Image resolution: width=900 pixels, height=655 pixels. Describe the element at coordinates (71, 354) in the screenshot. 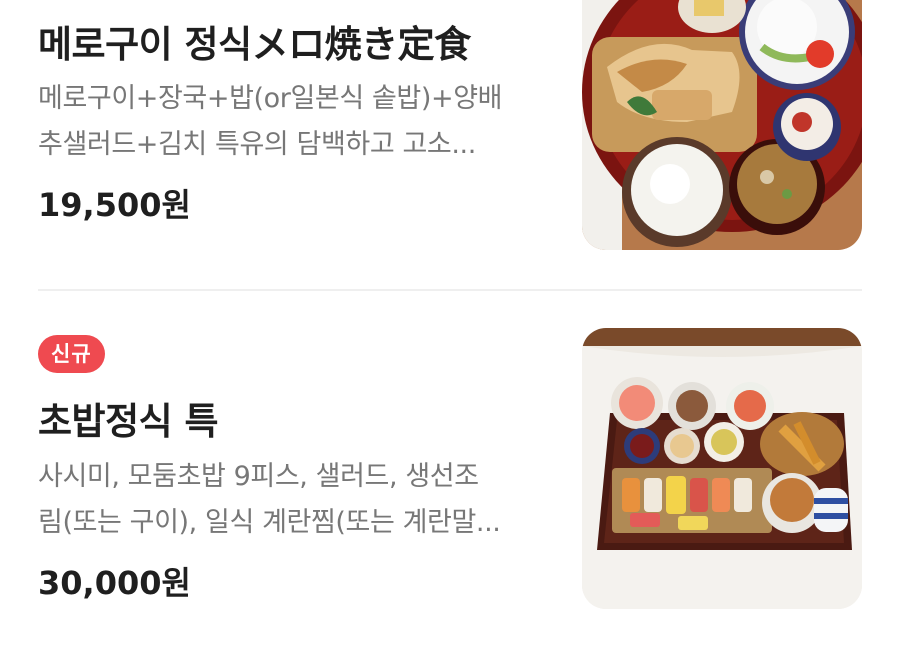

I see `new-badge: 신규` at that location.